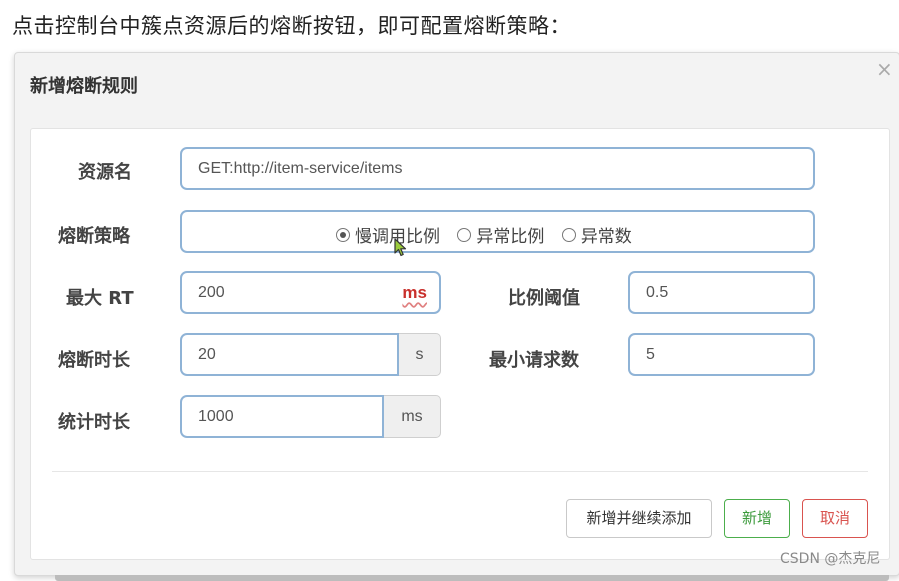 The height and width of the screenshot is (581, 899). Describe the element at coordinates (211, 292) in the screenshot. I see `max-rt-value: 200` at that location.